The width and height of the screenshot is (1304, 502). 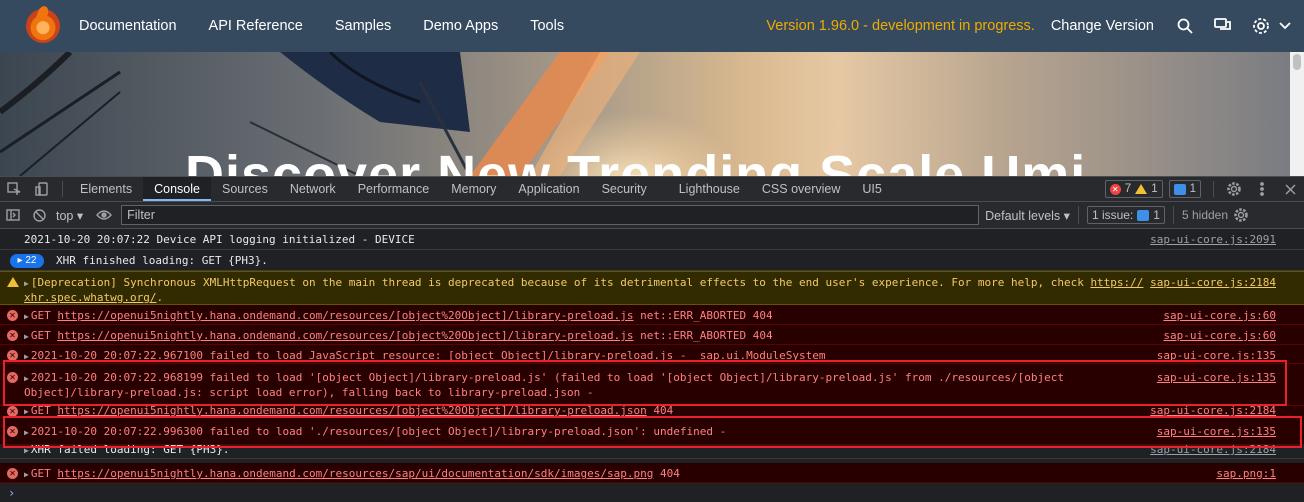 What do you see at coordinates (548, 189) in the screenshot?
I see `tab-application: Application` at bounding box center [548, 189].